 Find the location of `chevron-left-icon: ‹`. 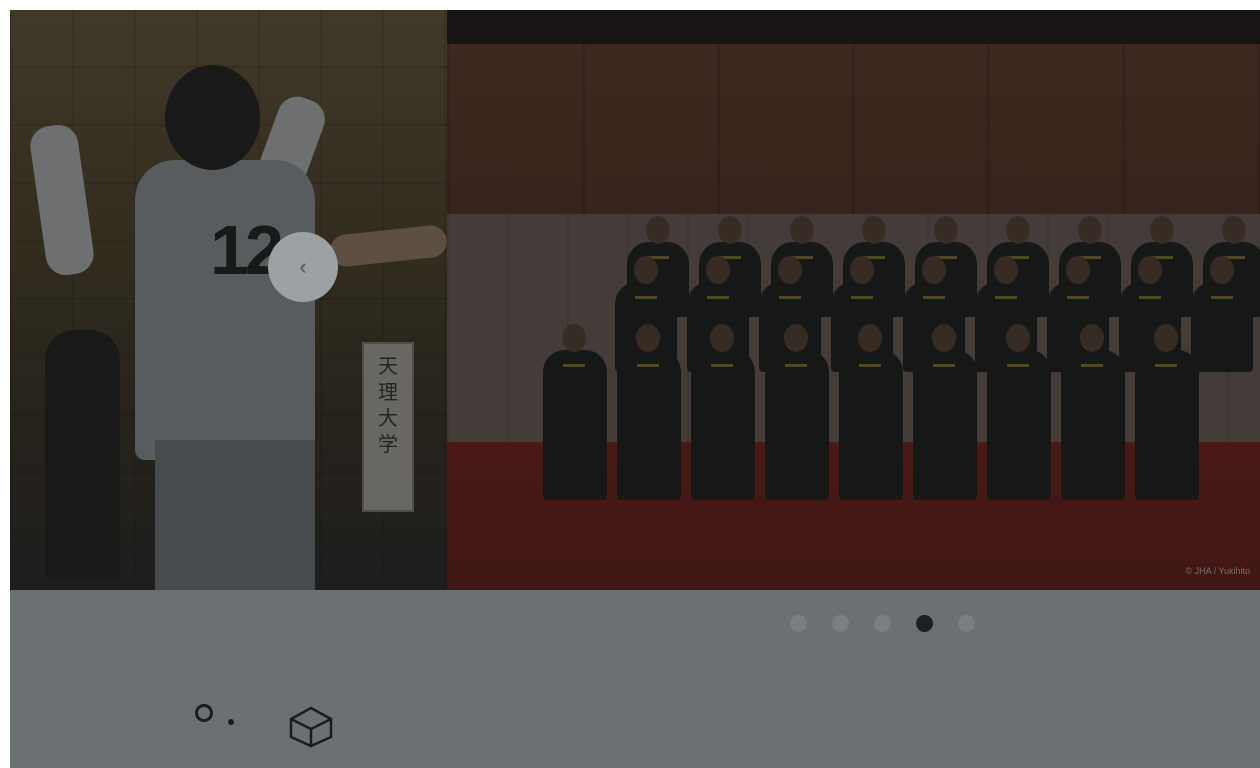

chevron-left-icon: ‹ is located at coordinates (303, 266).